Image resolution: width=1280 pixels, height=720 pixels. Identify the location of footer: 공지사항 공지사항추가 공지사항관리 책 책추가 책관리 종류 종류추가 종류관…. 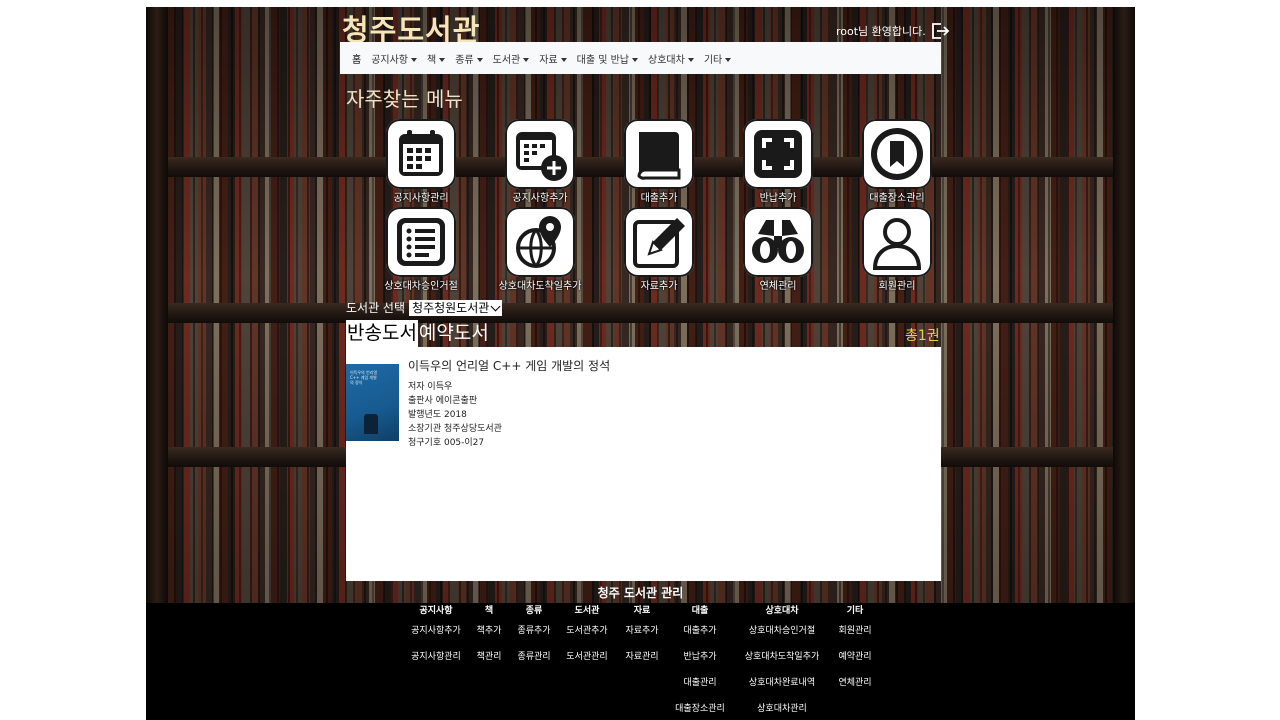
(640, 661).